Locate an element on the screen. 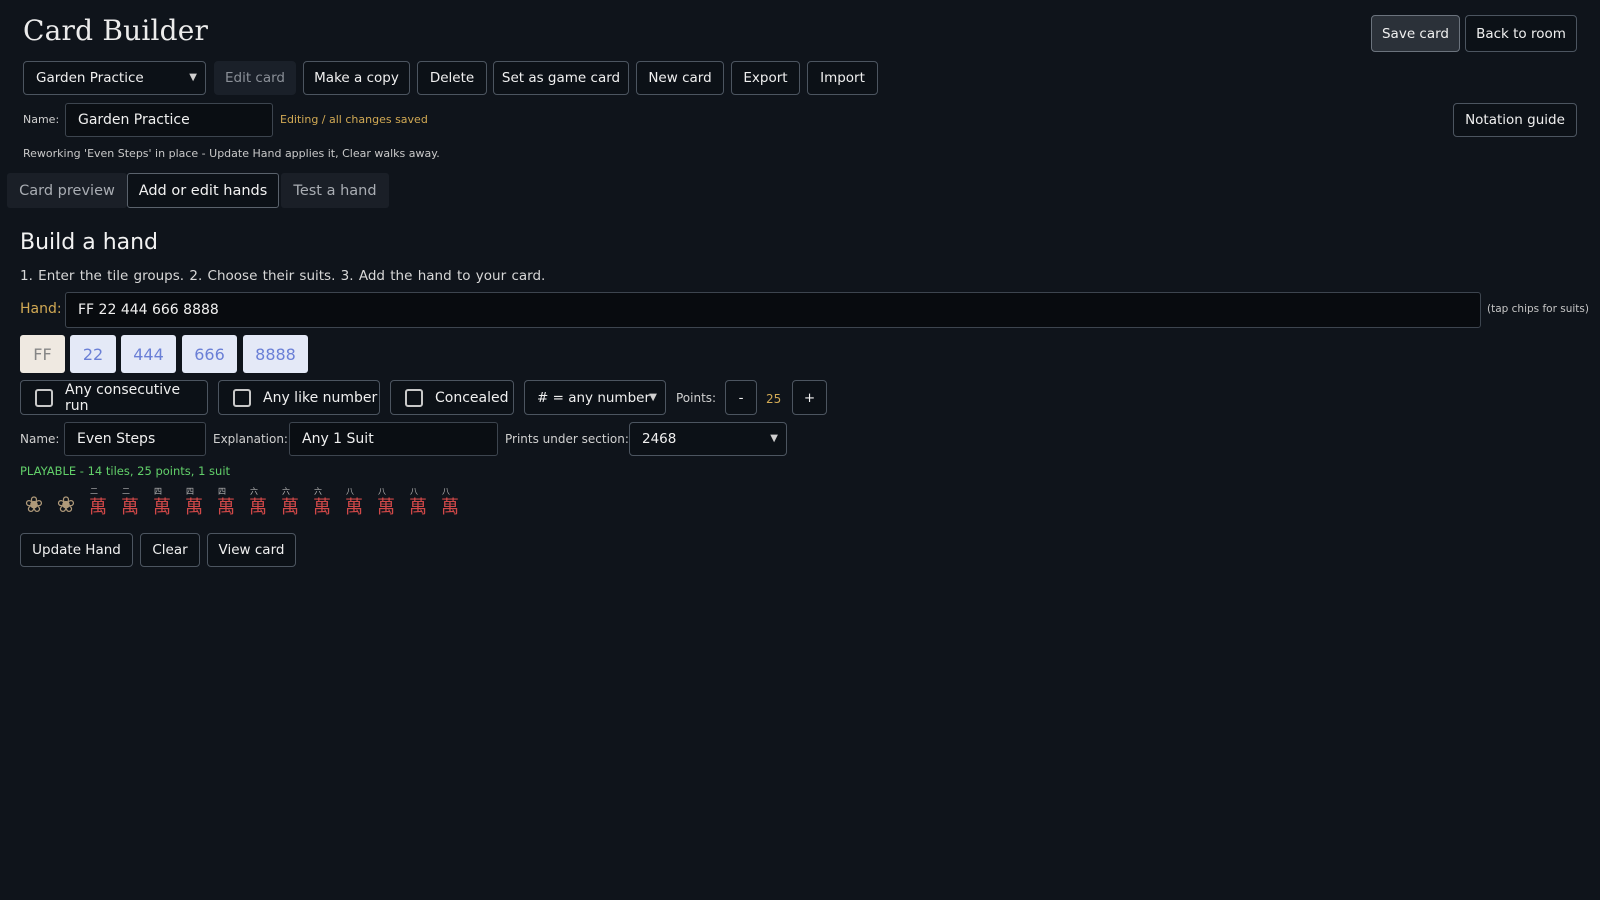  points-minus-button: - is located at coordinates (741, 397).